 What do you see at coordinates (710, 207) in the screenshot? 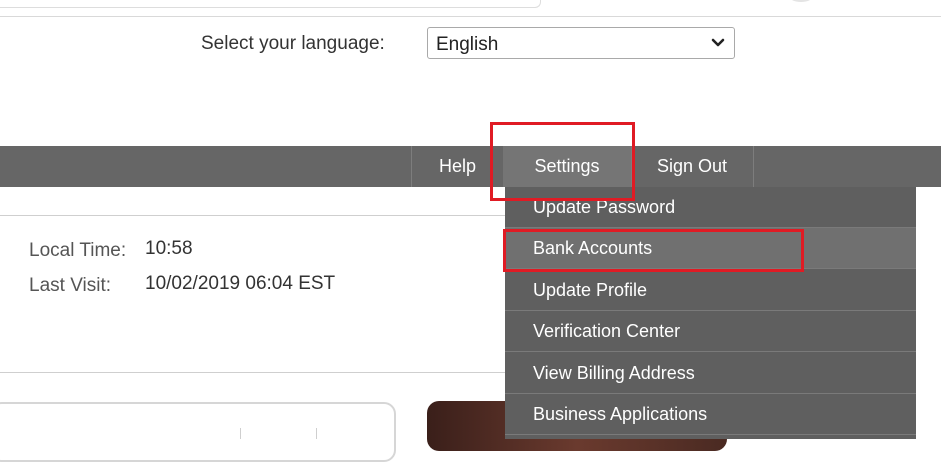
I see `menu-item-update-password: Update Password` at bounding box center [710, 207].